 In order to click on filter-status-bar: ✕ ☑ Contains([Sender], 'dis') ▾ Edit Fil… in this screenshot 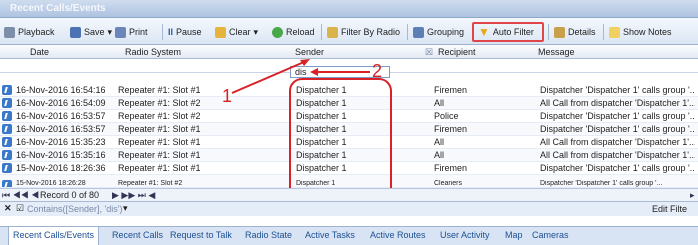, I will do `click(349, 208)`.